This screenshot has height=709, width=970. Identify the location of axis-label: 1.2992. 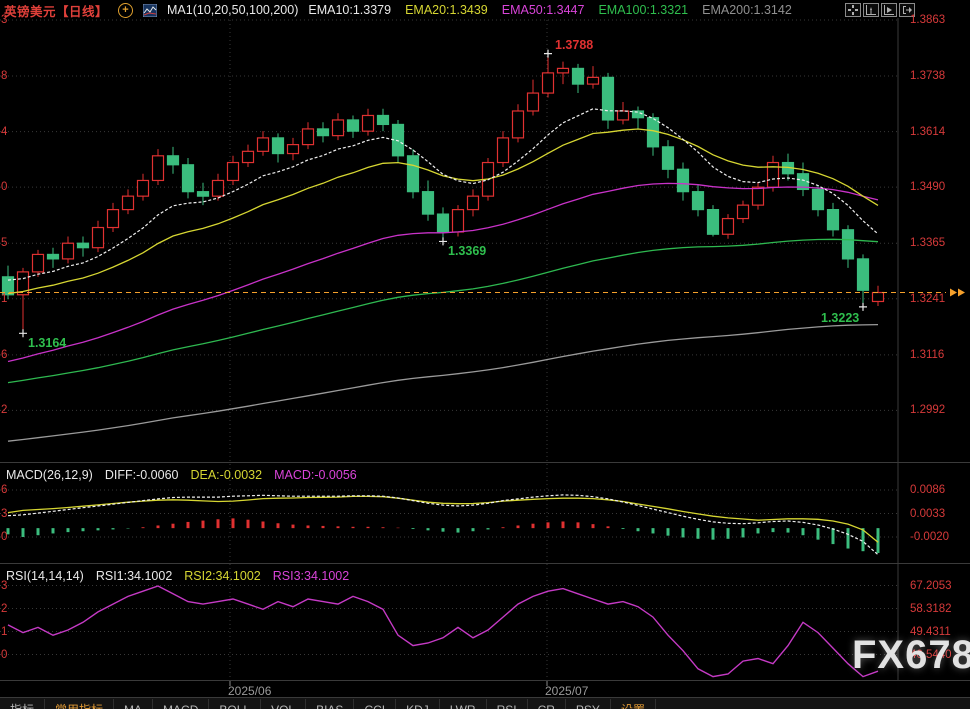
(928, 410).